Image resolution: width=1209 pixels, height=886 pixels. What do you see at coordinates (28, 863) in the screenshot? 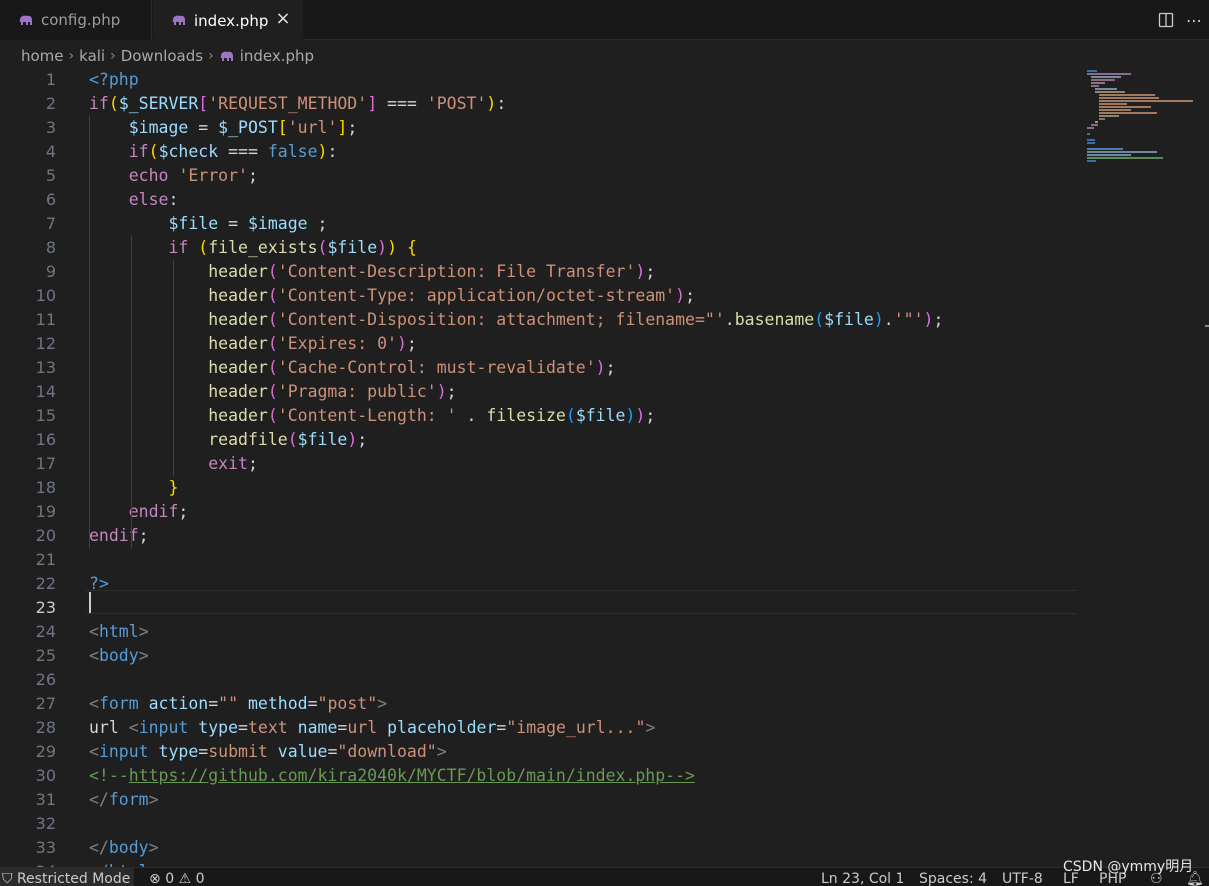
I see `line-number: 34` at bounding box center [28, 863].